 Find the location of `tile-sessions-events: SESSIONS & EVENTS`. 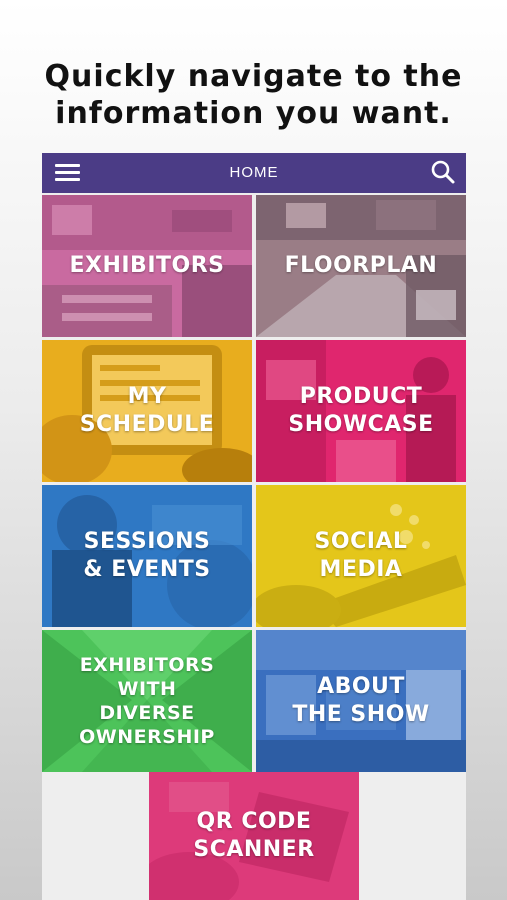

tile-sessions-events: SESSIONS & EVENTS is located at coordinates (147, 556).